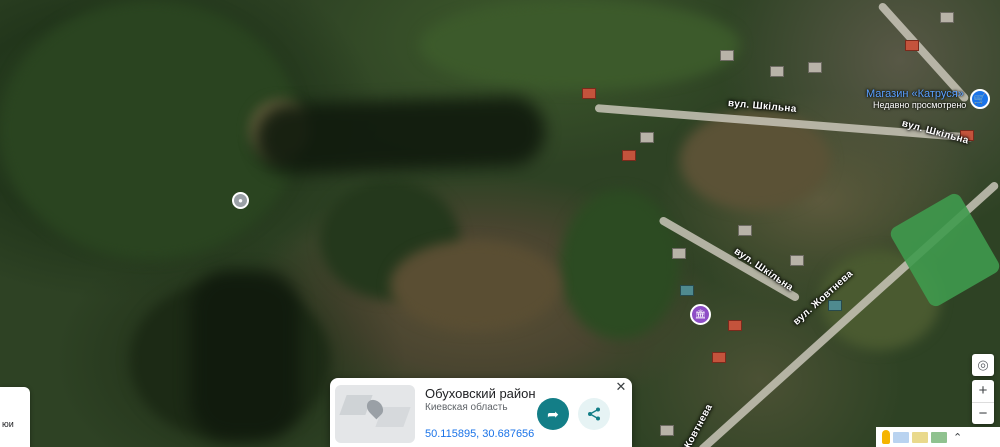  I want to click on place-subtitle: Киевская область, so click(466, 407).